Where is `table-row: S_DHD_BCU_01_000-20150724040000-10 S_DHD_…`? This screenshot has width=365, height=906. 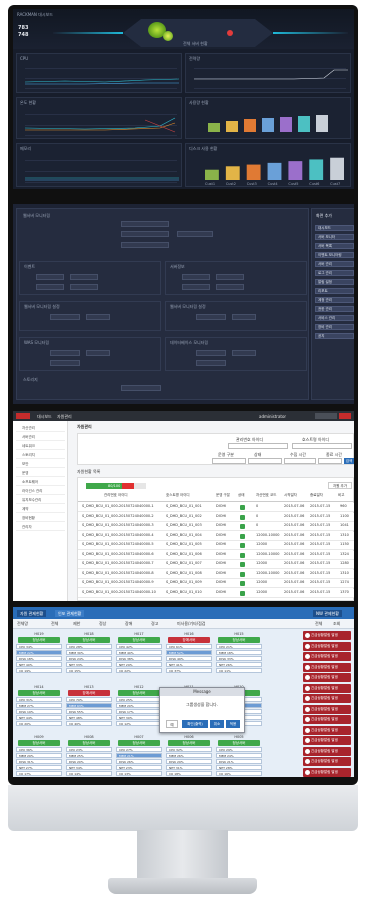
table-row: S_DHD_BCU_01_000-20150724040000-10 S_DHD_… is located at coordinates (216, 593).